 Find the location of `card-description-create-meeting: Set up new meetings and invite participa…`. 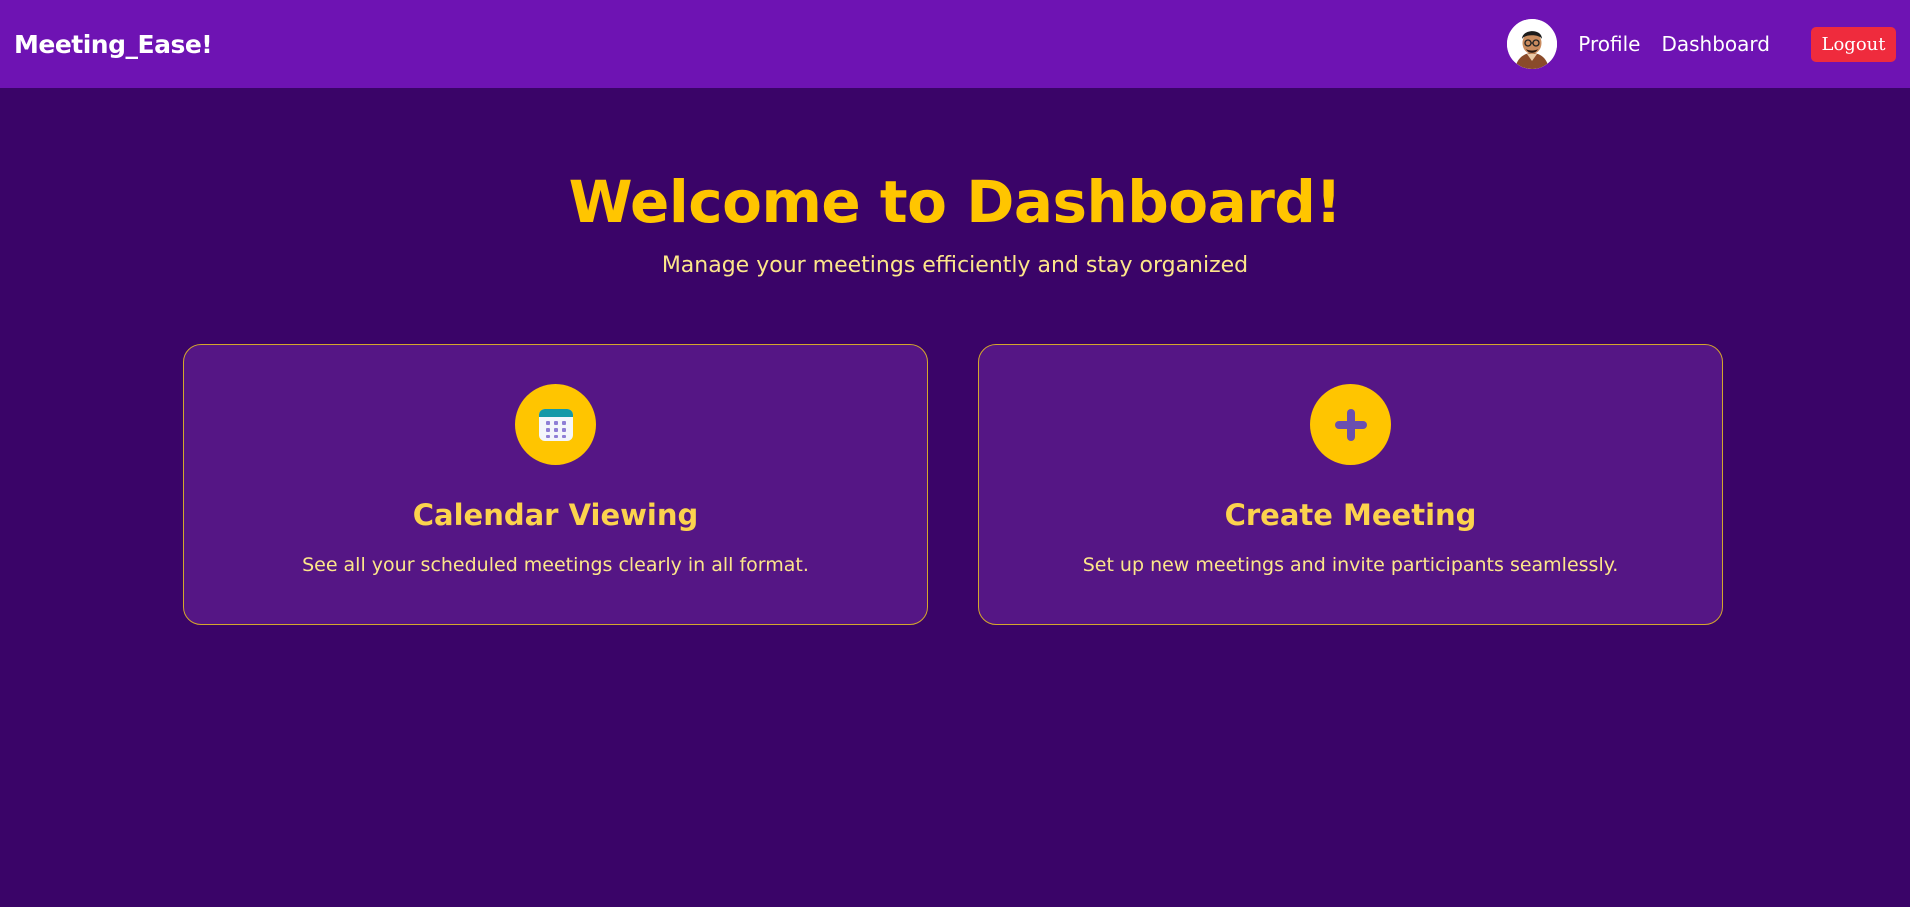

card-description-create-meeting: Set up new meetings and invite participa… is located at coordinates (1350, 565).